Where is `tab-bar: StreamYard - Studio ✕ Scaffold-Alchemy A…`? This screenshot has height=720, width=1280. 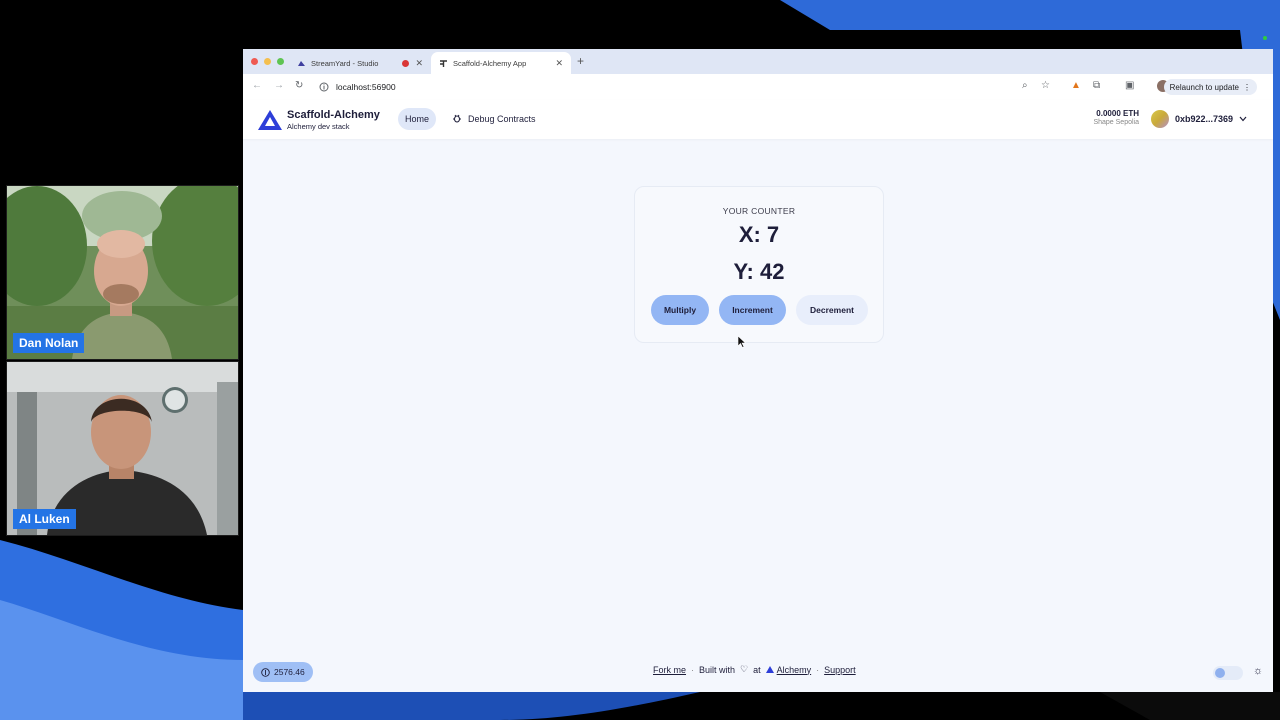 tab-bar: StreamYard - Studio ✕ Scaffold-Alchemy A… is located at coordinates (758, 61).